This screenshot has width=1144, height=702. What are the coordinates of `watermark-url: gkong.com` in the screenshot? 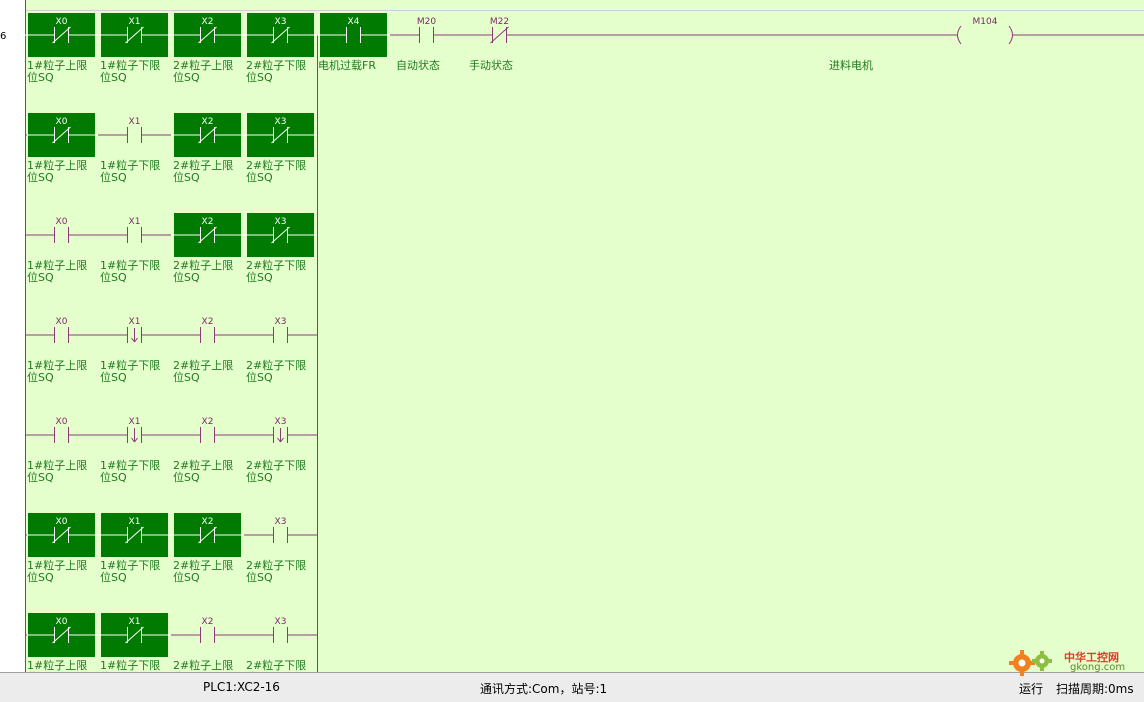 It's located at (1098, 667).